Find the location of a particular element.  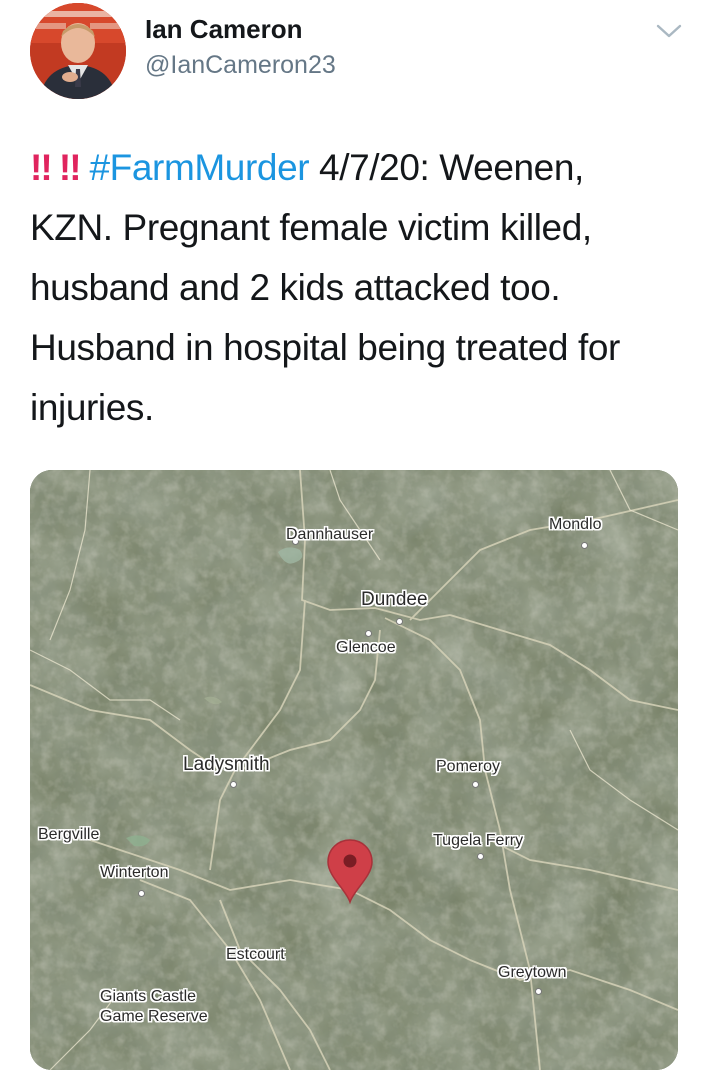

town-marker-tugela-ferry is located at coordinates (480, 856).